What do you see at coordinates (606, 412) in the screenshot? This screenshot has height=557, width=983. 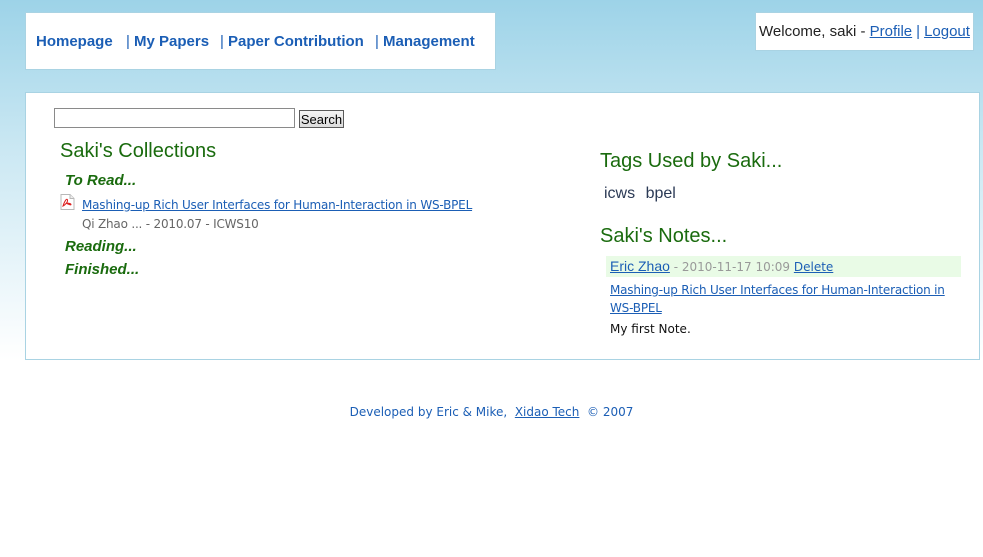 I see `footer-suffix: © 2007` at bounding box center [606, 412].